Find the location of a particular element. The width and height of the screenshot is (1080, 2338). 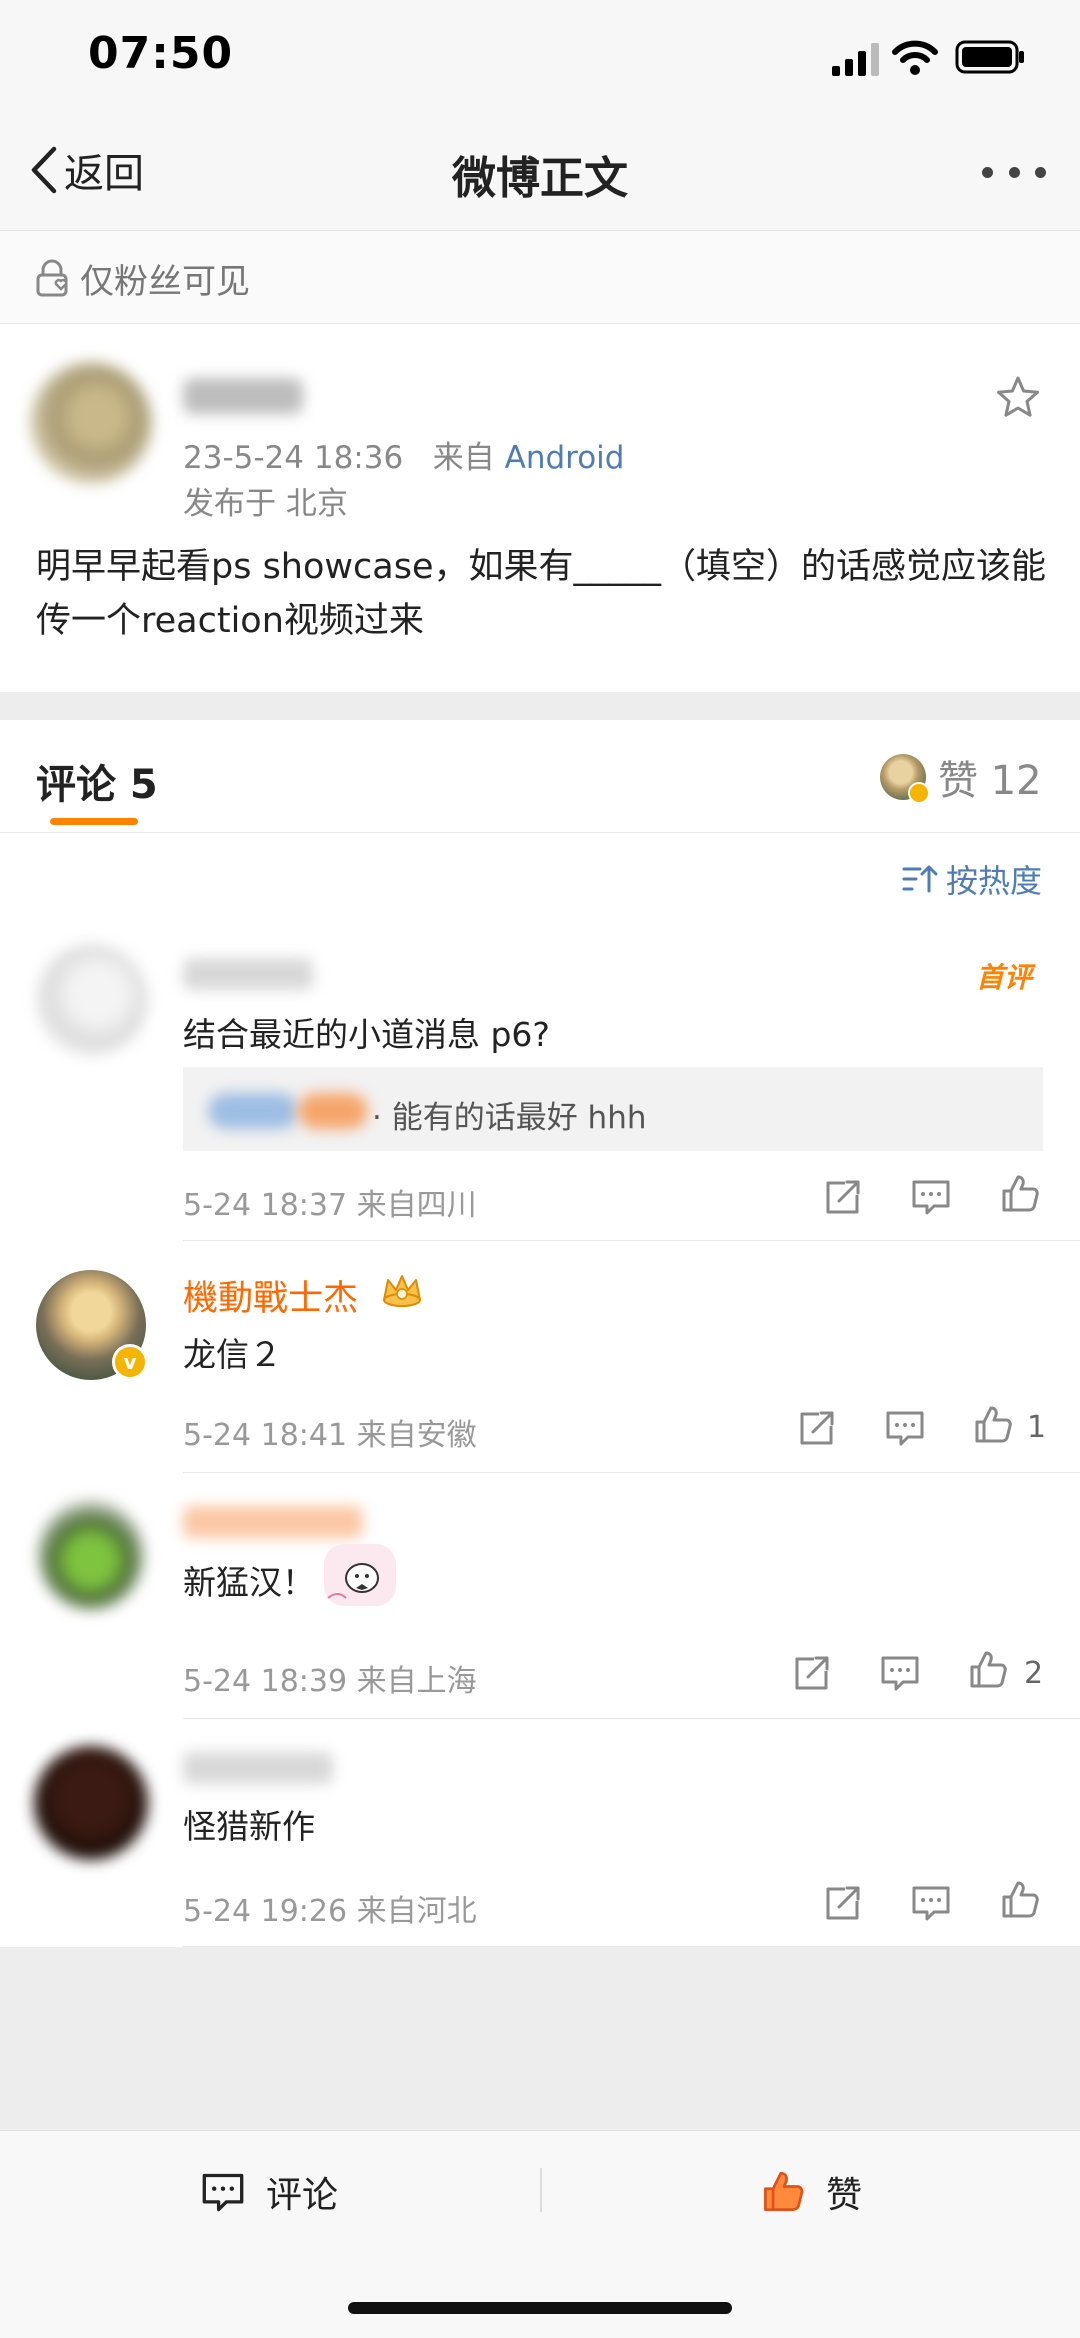

visibility-label: 仅粉丝可见 is located at coordinates (165, 282).